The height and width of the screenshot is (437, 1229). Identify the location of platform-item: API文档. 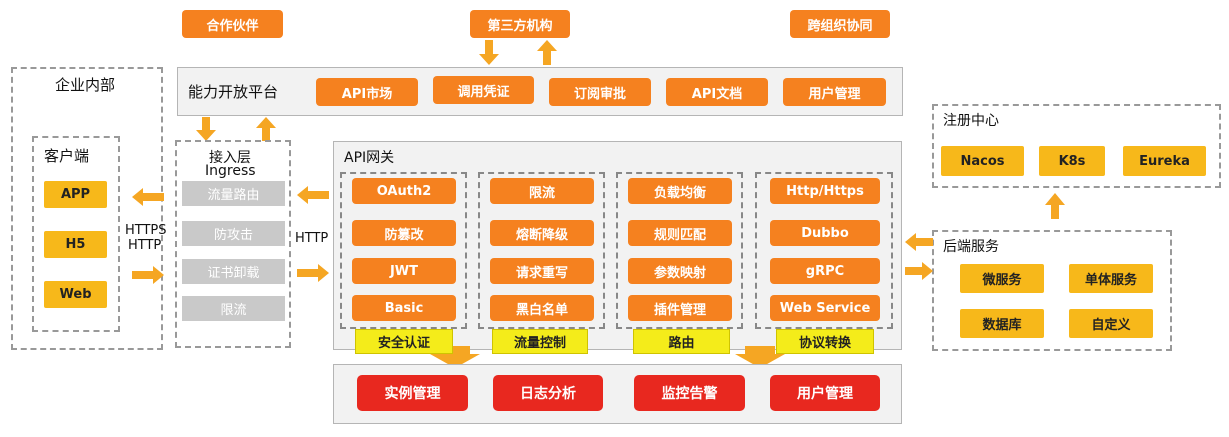
(717, 92).